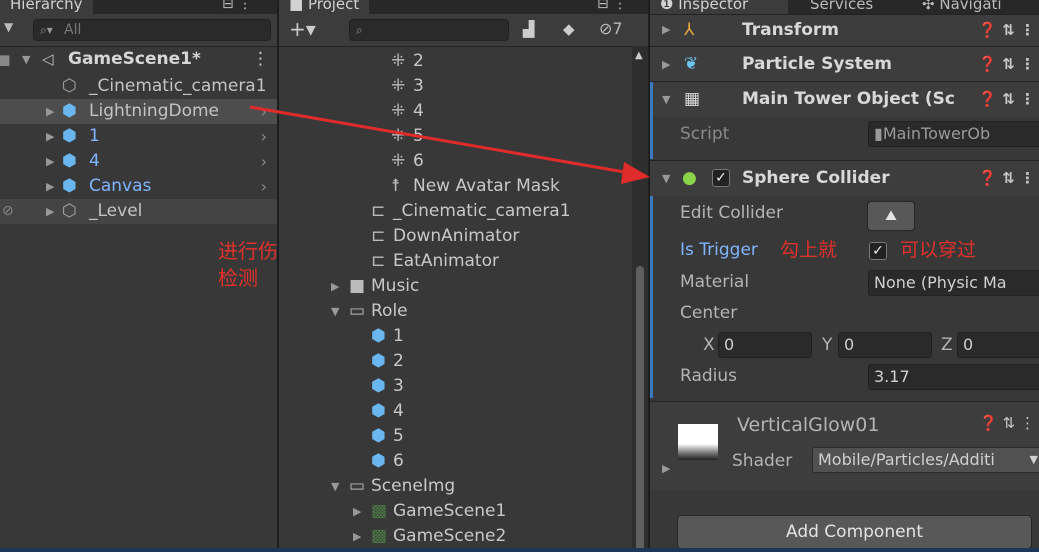 This screenshot has height=552, width=1039. I want to click on status-strip, so click(519, 550).